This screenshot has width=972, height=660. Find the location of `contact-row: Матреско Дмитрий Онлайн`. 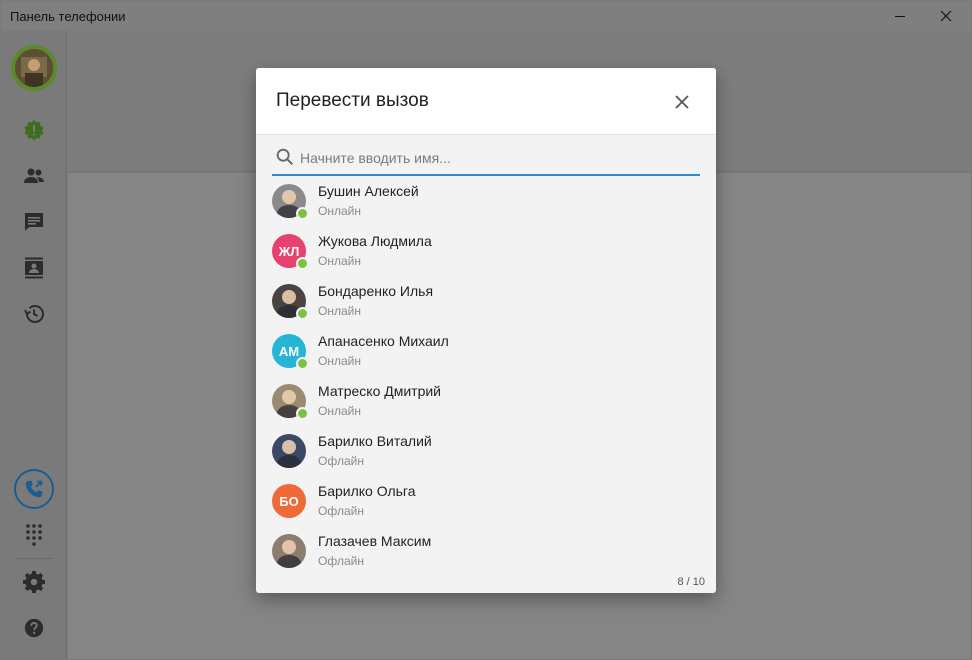

contact-row: Матреско Дмитрий Онлайн is located at coordinates (486, 401).